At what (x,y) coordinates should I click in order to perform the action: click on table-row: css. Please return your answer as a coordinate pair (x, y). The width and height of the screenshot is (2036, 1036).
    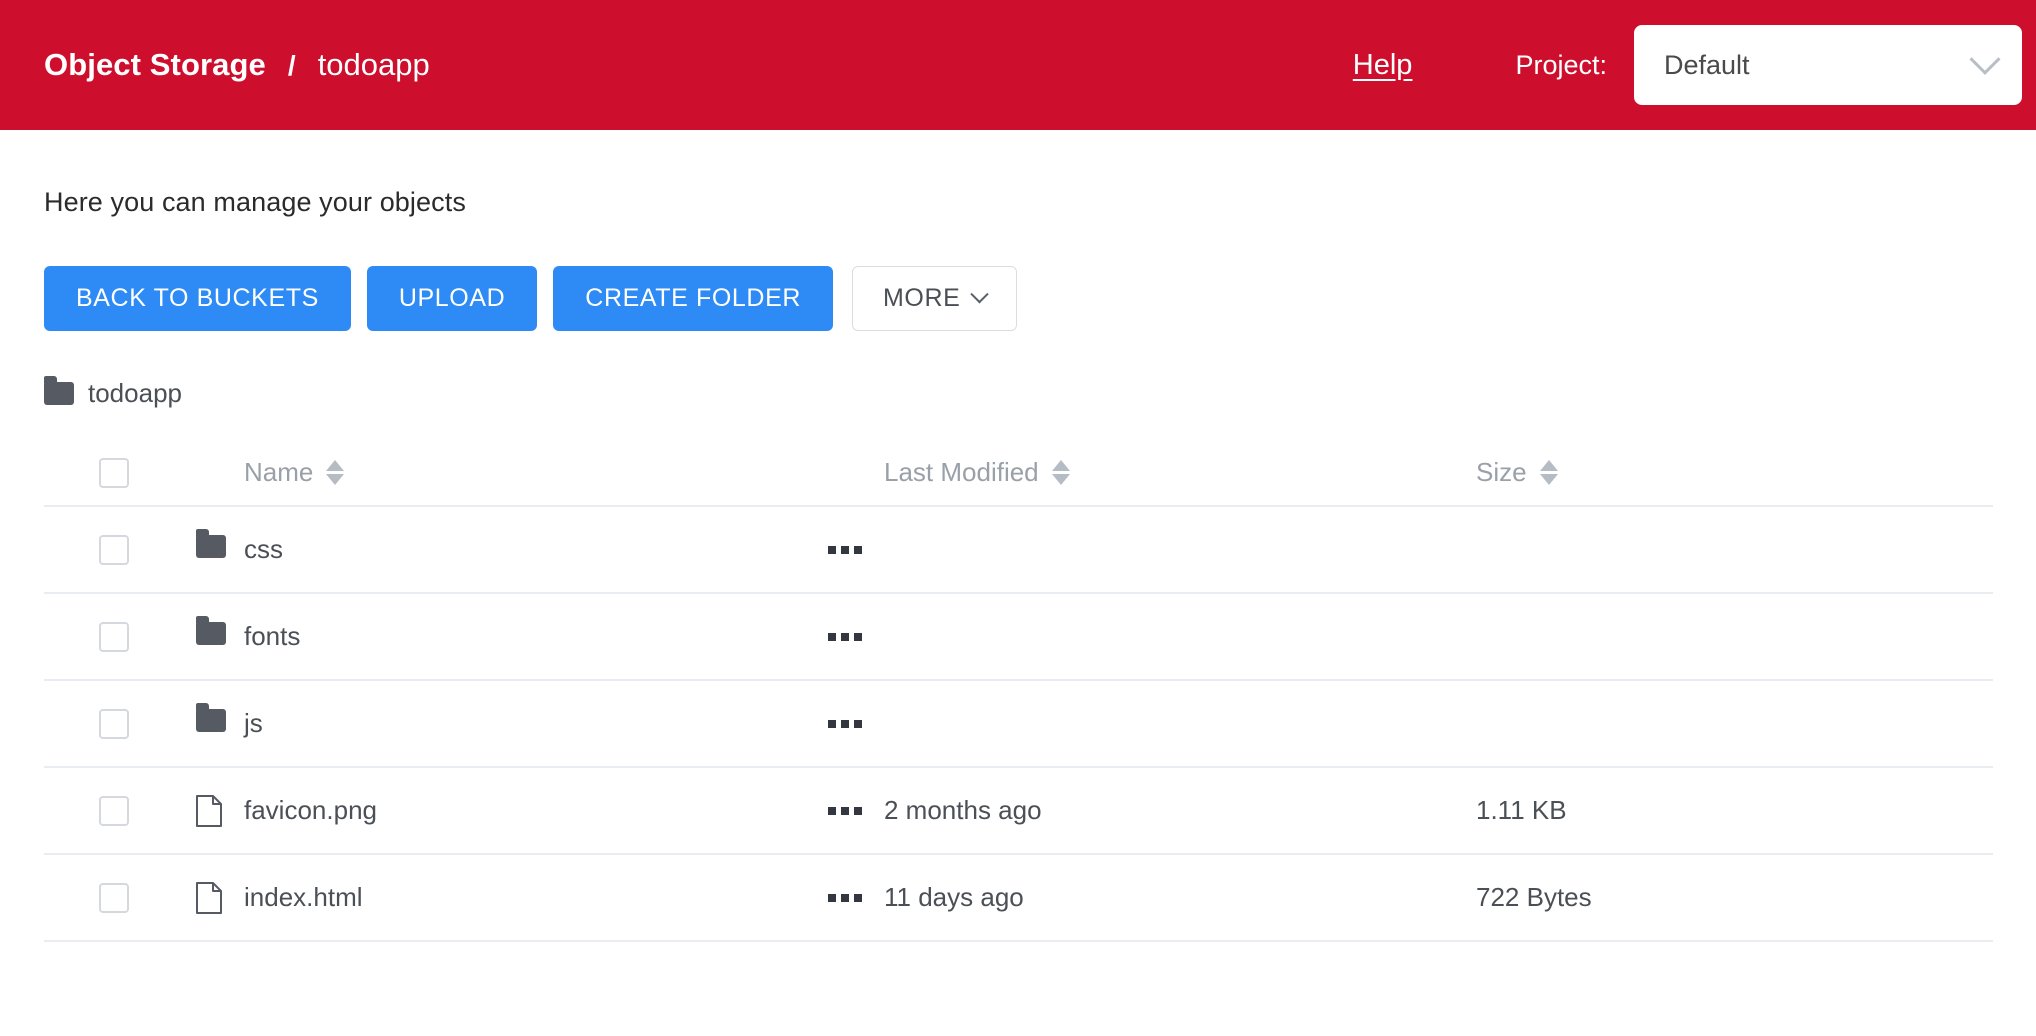
    Looking at the image, I should click on (1018, 549).